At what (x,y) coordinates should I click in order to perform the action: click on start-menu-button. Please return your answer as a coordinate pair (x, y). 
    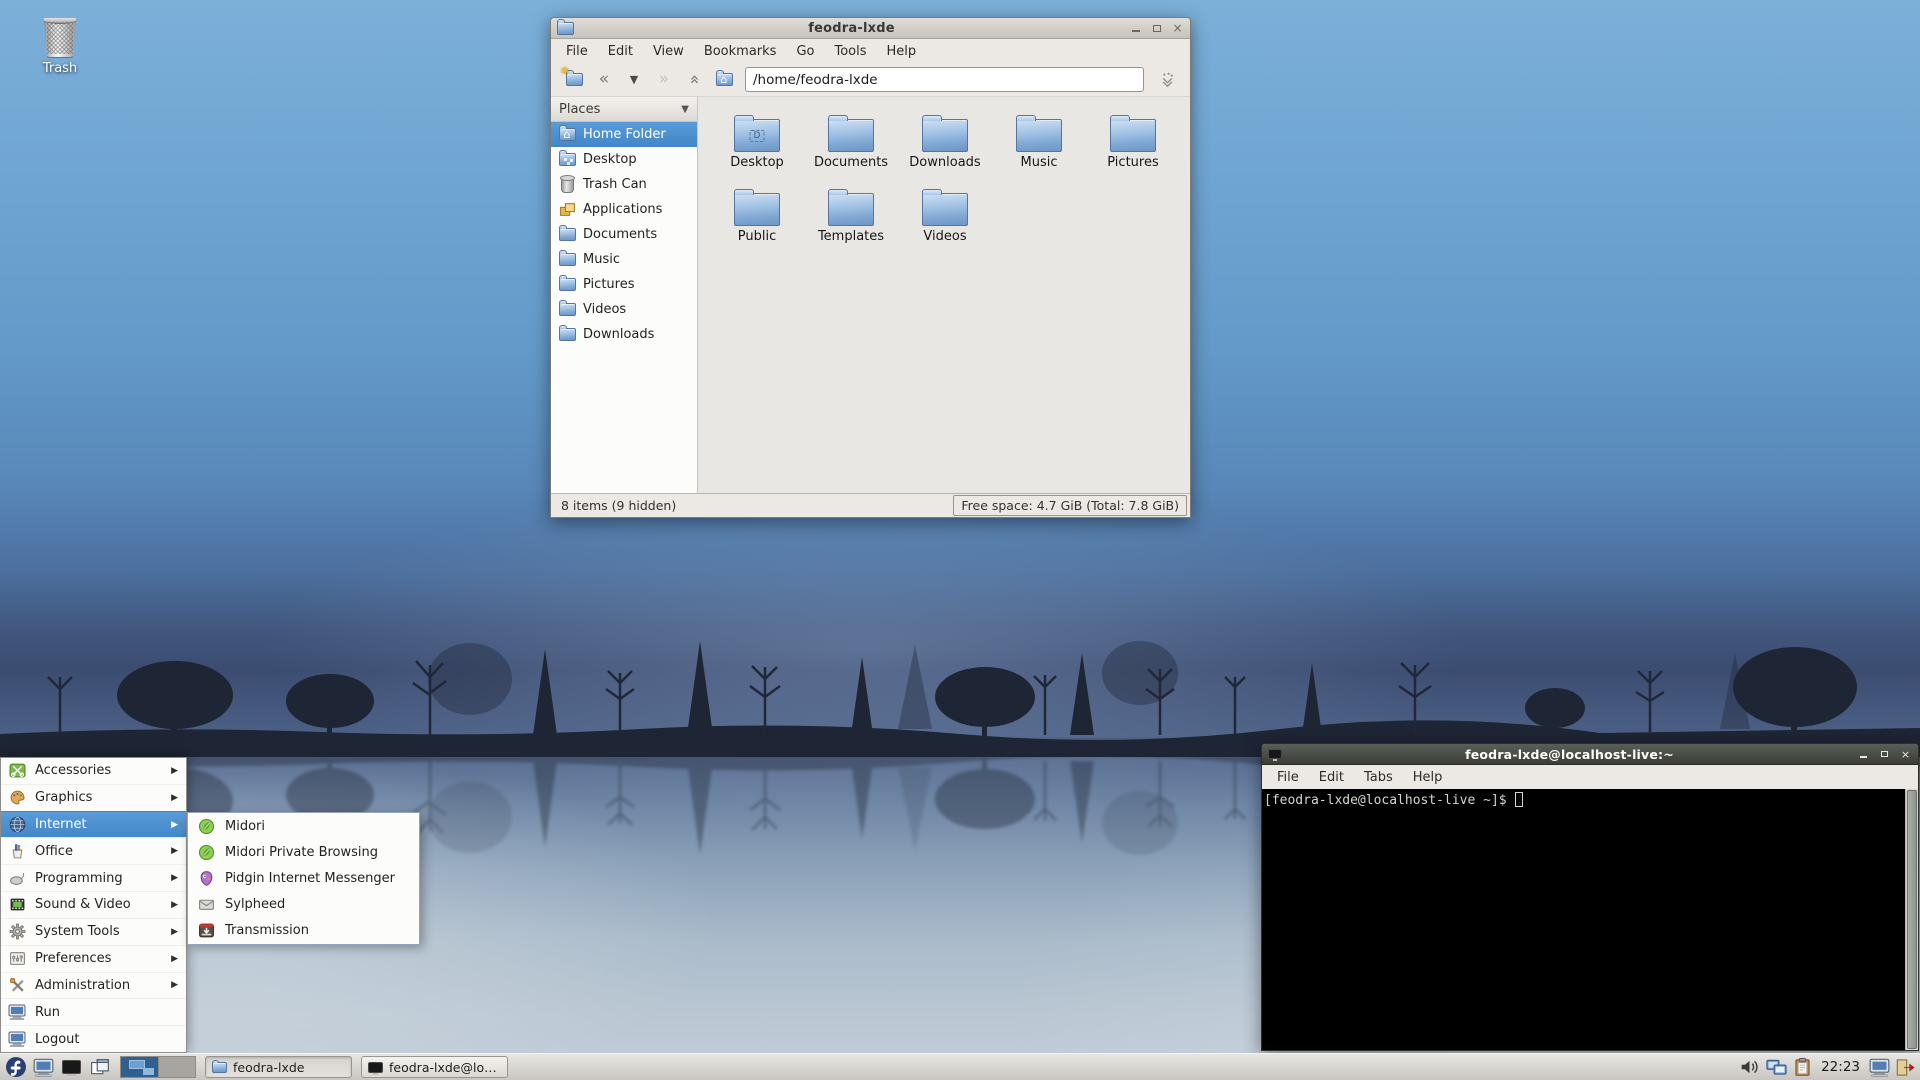
    Looking at the image, I should click on (15, 1067).